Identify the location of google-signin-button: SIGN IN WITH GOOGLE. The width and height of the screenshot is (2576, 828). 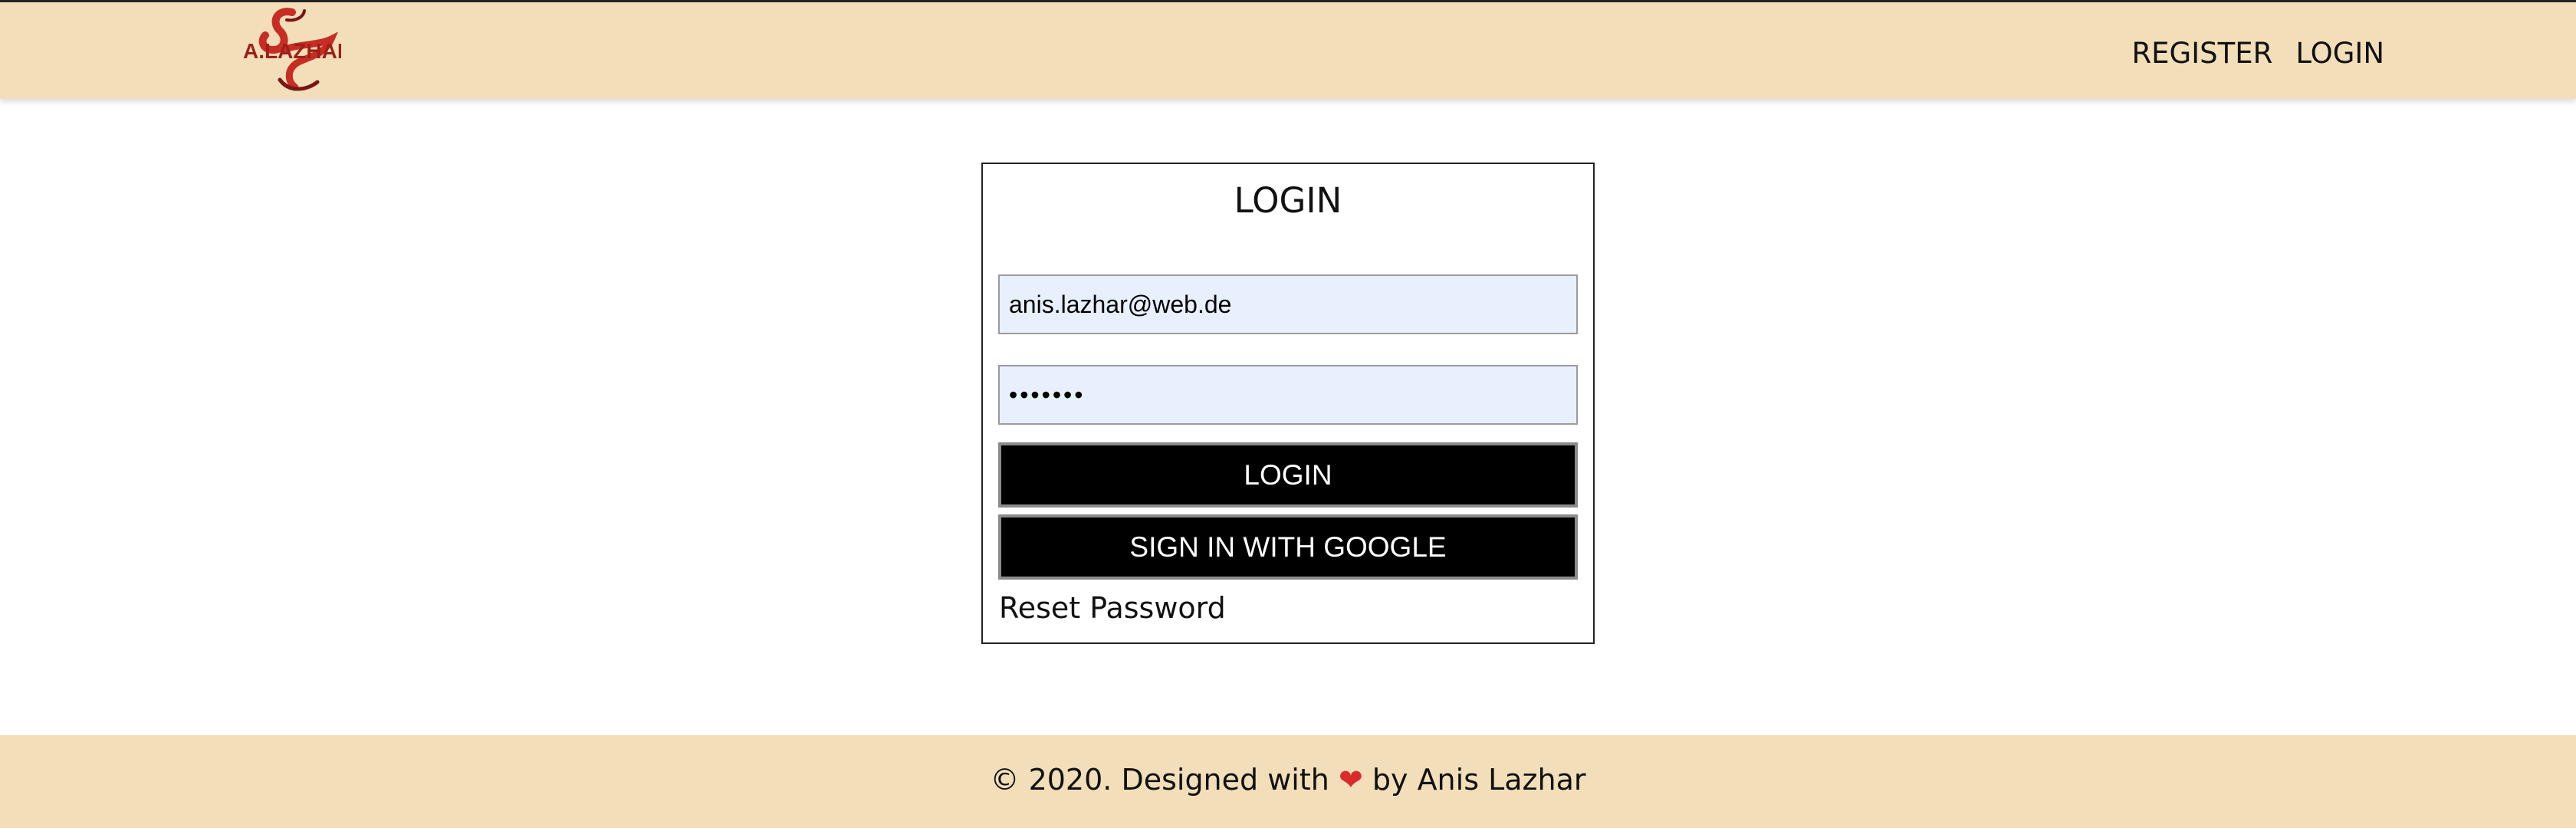
(1288, 547).